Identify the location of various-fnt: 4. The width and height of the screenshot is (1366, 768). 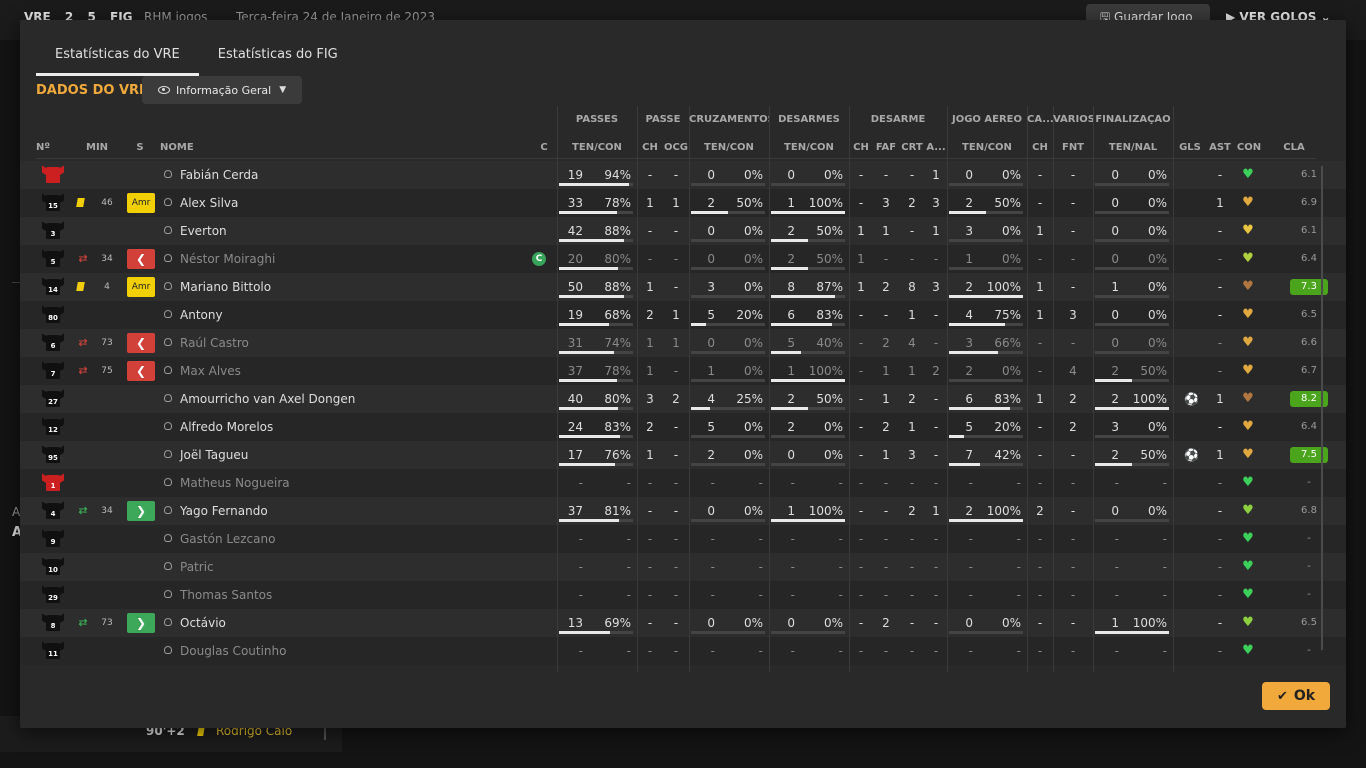
(1073, 371).